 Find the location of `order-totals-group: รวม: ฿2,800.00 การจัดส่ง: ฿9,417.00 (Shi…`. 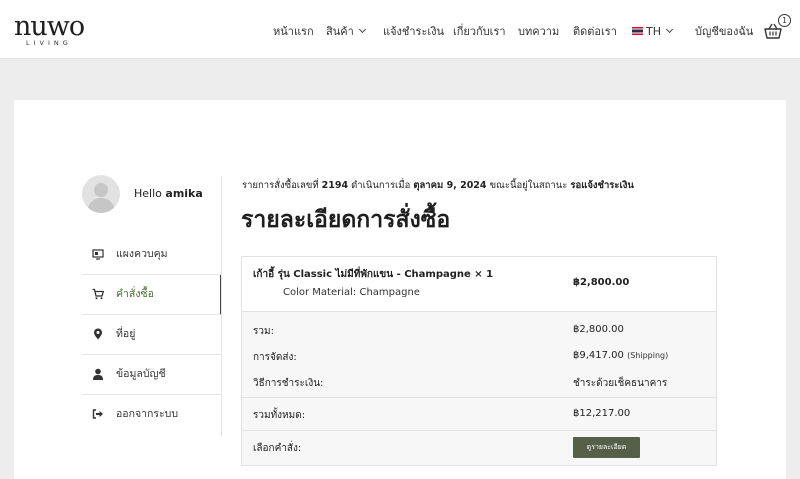

order-totals-group: รวม: ฿2,800.00 การจัดส่ง: ฿9,417.00 (Shi… is located at coordinates (479, 355).